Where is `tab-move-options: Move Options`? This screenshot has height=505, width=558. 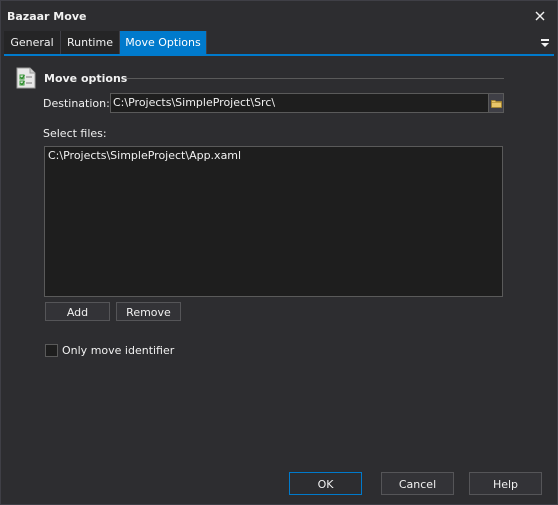 tab-move-options: Move Options is located at coordinates (163, 42).